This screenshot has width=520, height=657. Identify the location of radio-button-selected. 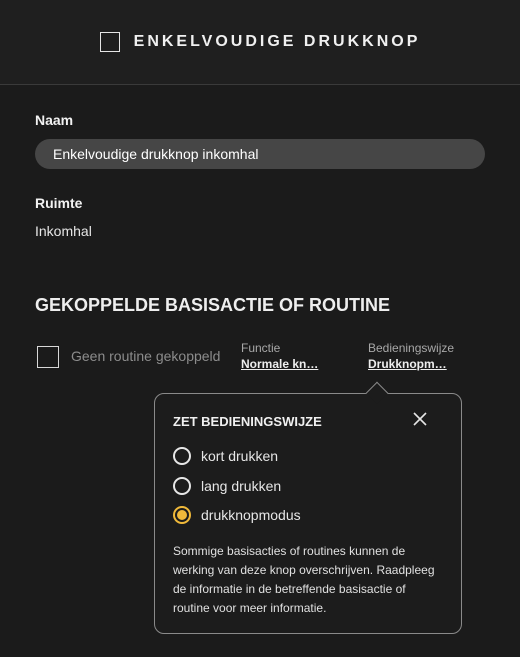
(182, 515).